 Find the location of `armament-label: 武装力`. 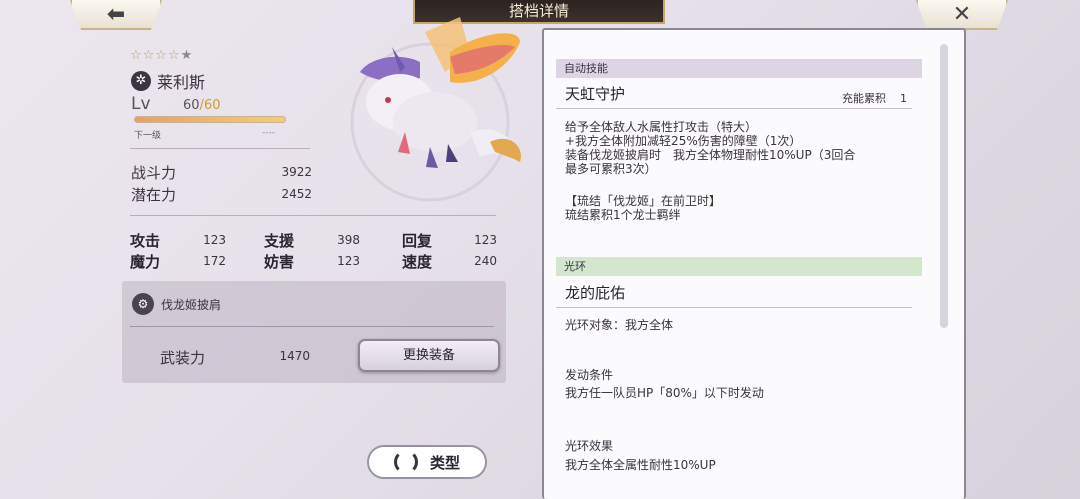

armament-label: 武装力 is located at coordinates (183, 358).